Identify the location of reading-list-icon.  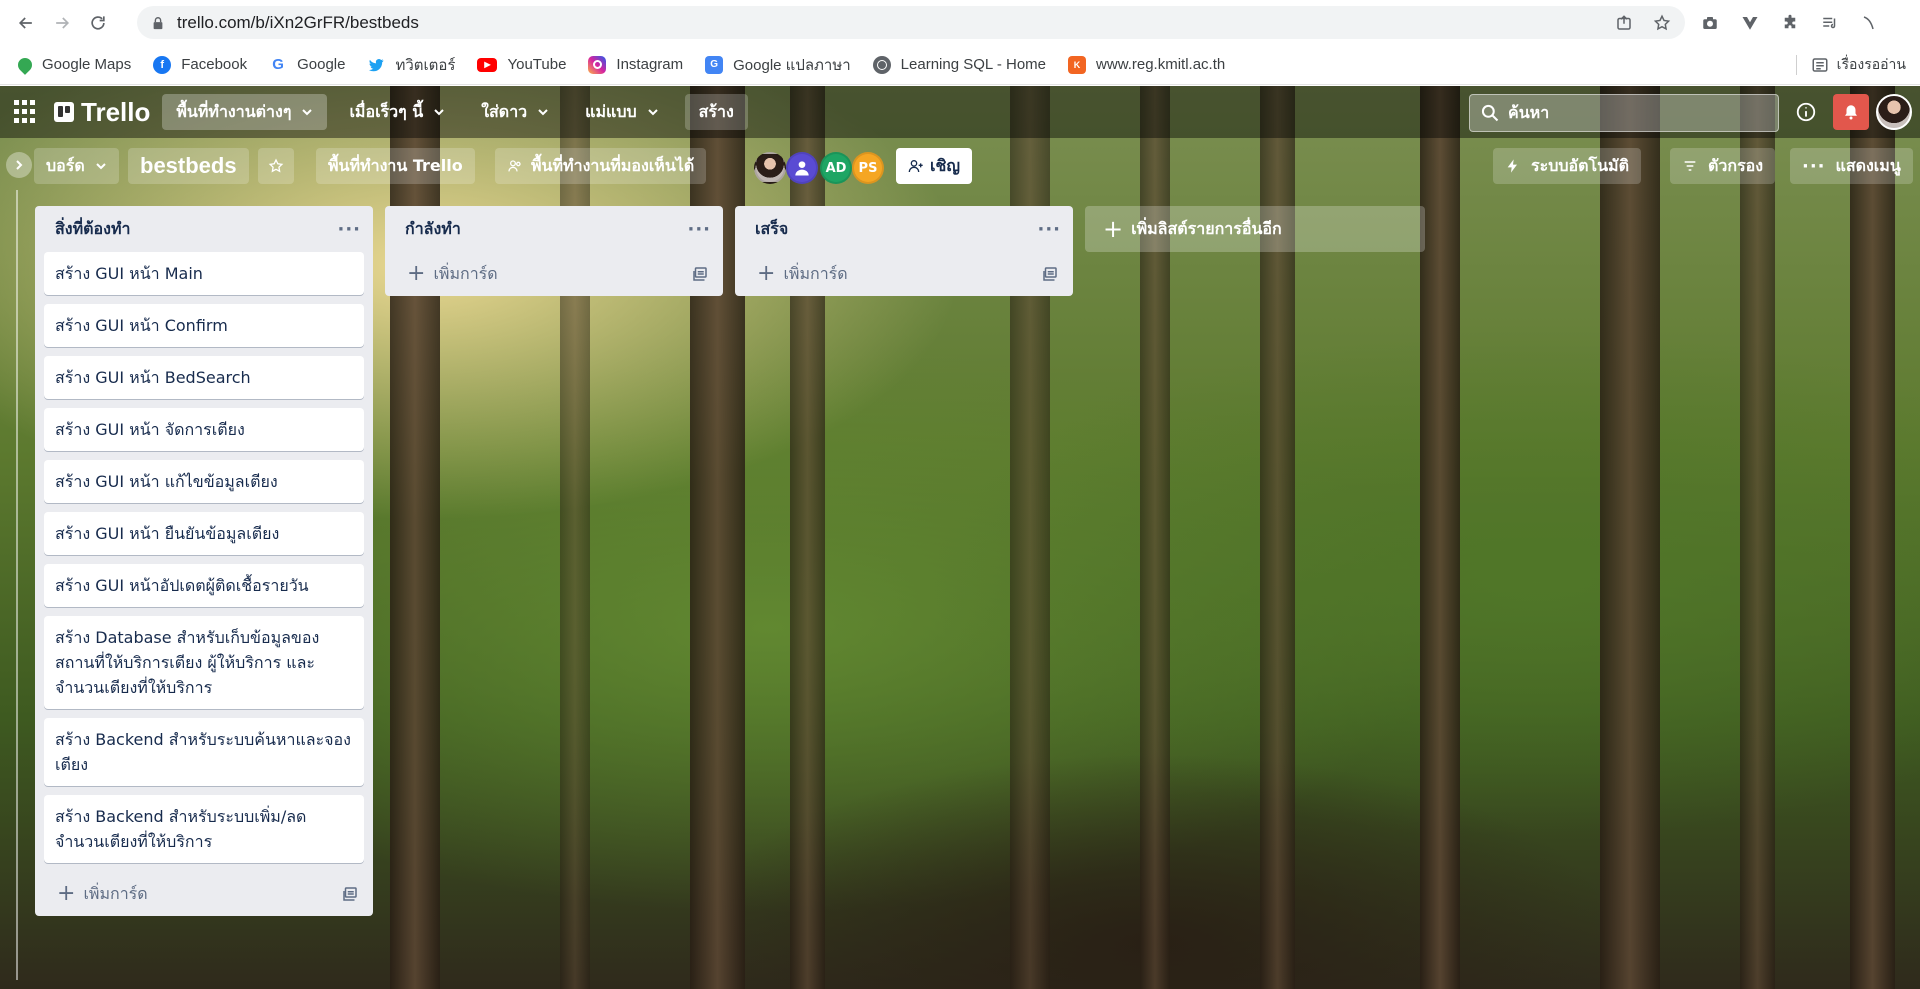
(1820, 65).